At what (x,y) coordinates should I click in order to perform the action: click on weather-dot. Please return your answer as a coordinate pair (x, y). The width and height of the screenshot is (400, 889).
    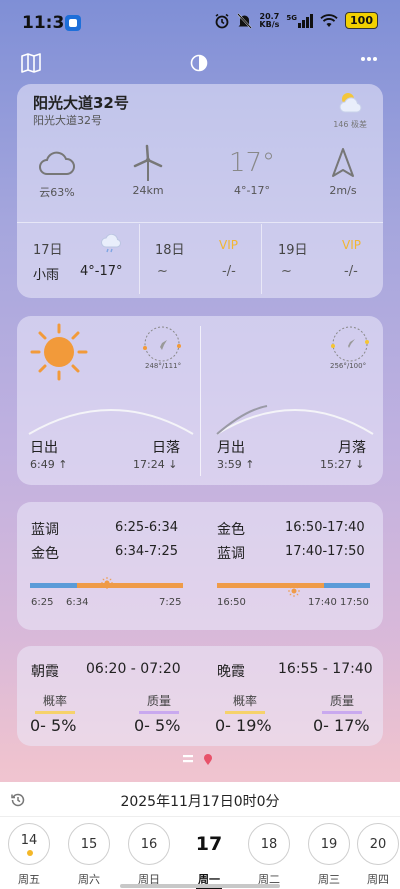
    Looking at the image, I should click on (30, 853).